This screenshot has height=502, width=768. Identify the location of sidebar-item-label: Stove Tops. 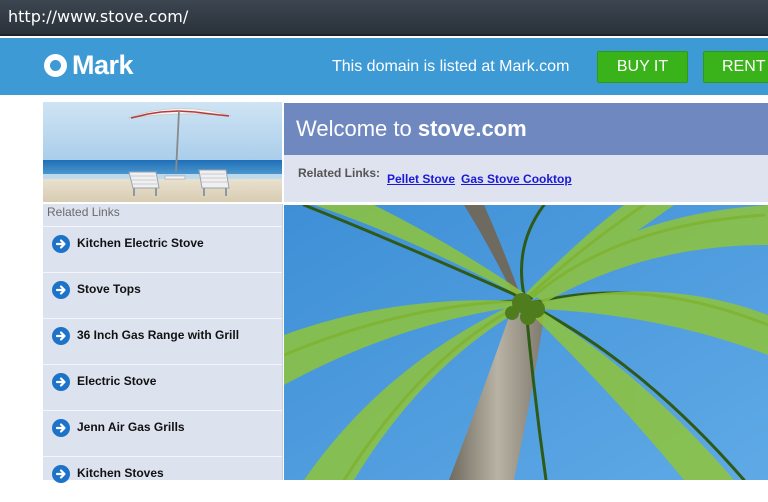
(109, 289).